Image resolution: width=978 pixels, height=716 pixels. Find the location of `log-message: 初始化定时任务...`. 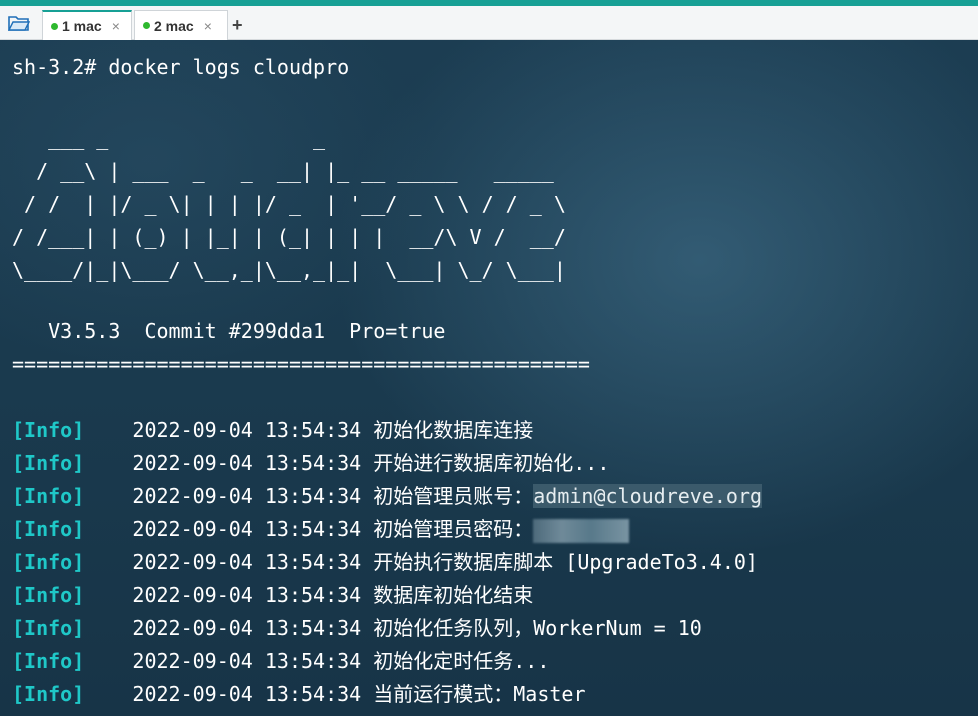

log-message: 初始化定时任务... is located at coordinates (461, 661).